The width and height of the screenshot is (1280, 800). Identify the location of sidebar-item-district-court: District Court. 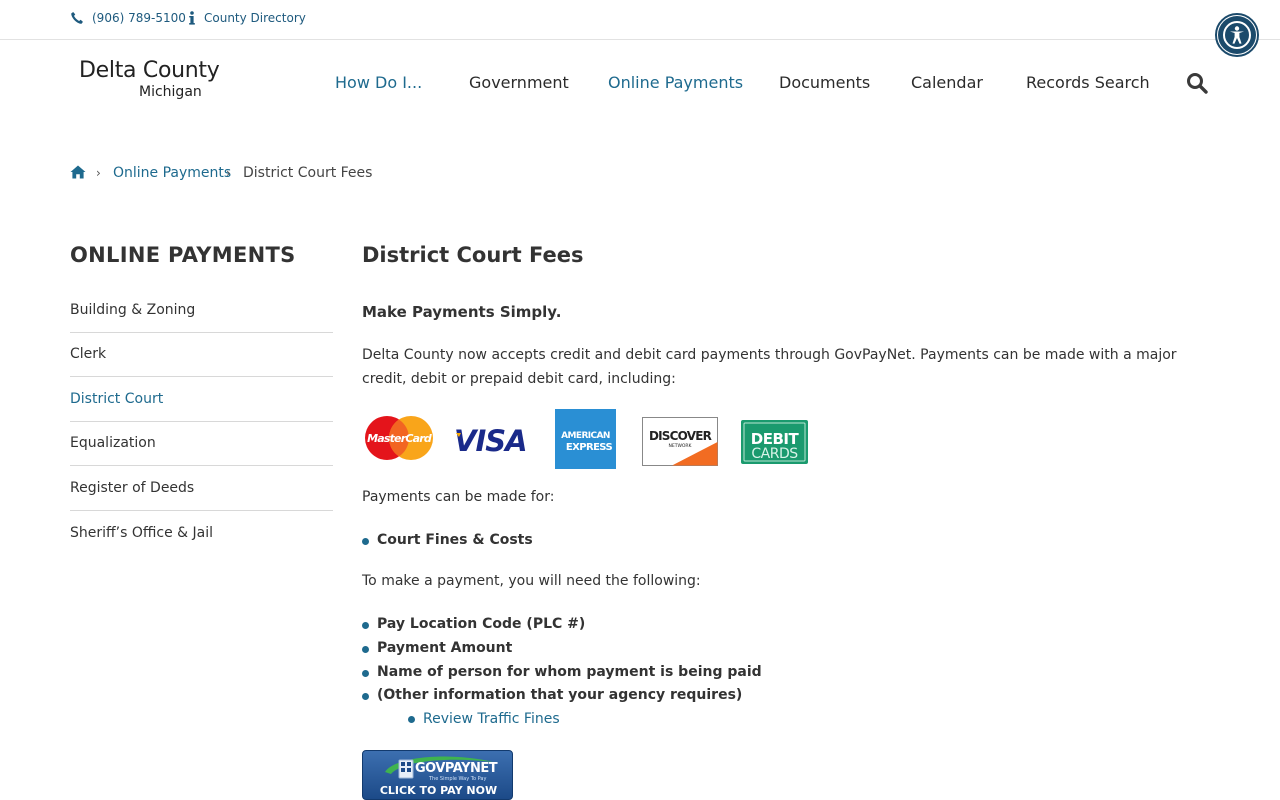
(201, 399).